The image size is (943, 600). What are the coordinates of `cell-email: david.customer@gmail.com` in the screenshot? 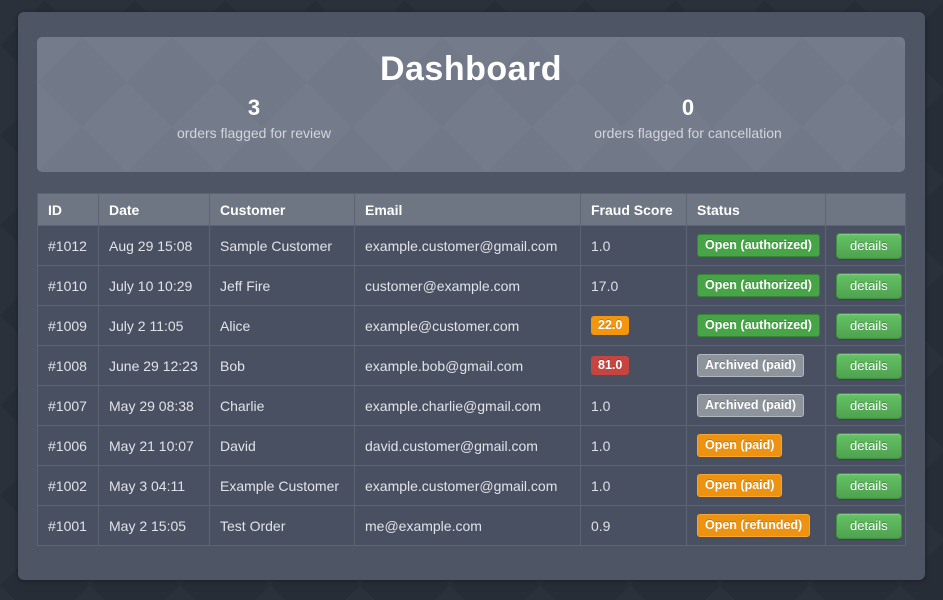 It's located at (467, 445).